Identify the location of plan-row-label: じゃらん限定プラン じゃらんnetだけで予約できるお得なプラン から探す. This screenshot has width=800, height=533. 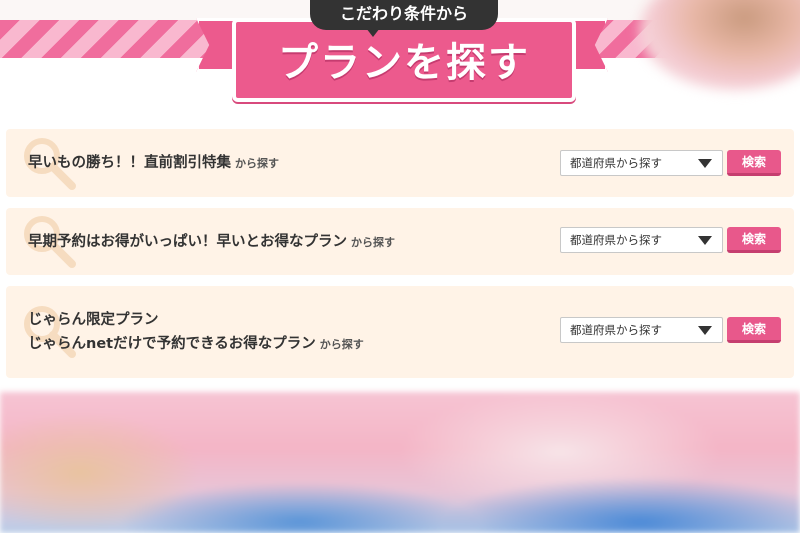
(291, 332).